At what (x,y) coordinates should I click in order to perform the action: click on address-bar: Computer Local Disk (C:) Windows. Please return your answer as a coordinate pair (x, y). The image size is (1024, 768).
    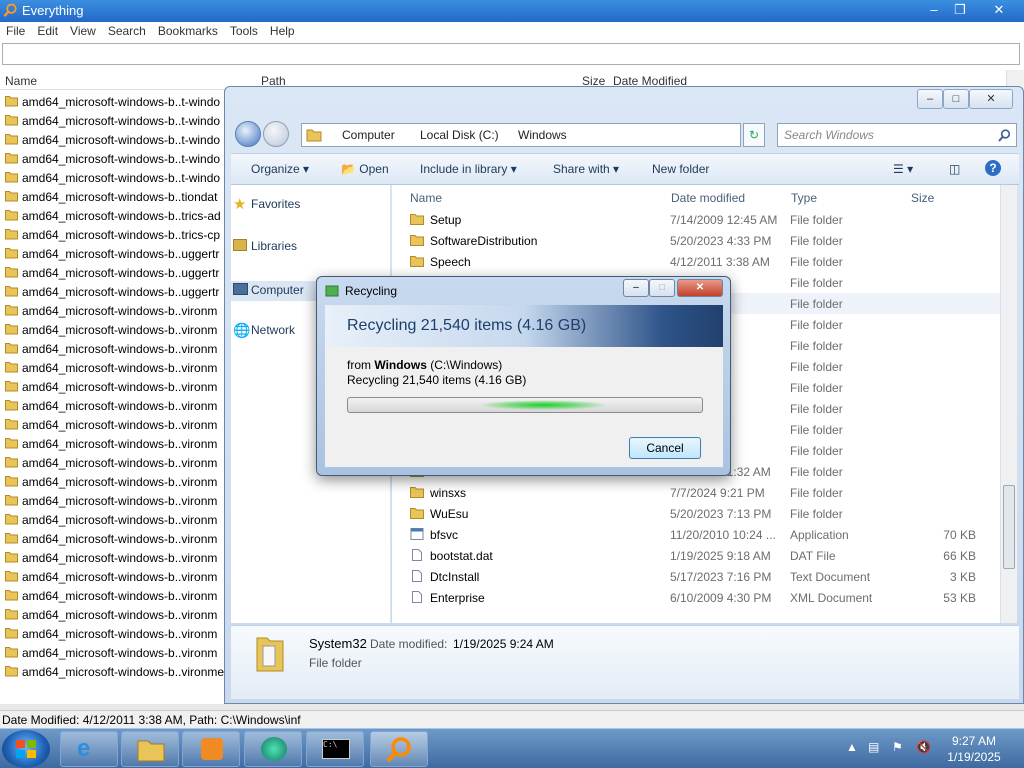
    Looking at the image, I should click on (521, 135).